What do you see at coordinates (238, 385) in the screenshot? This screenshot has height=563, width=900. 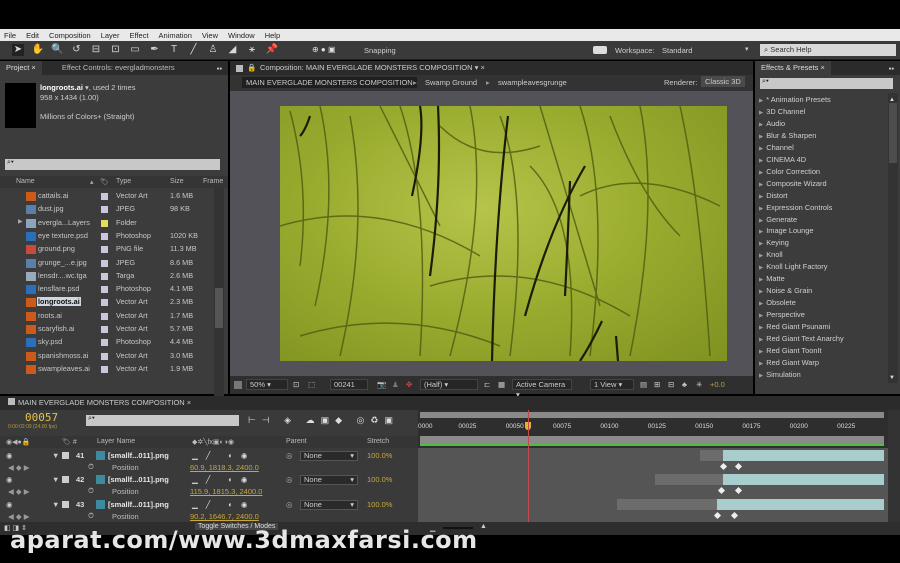 I see `always-preview-icon` at bounding box center [238, 385].